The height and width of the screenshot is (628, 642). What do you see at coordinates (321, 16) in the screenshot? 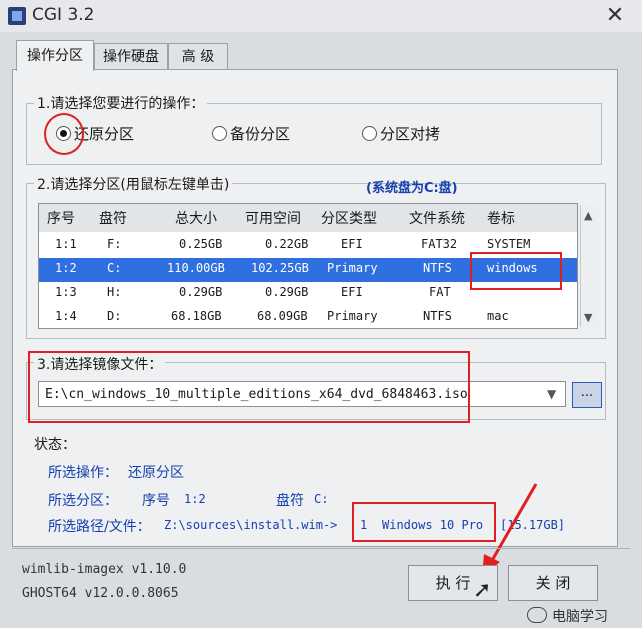
I see `title-bar` at bounding box center [321, 16].